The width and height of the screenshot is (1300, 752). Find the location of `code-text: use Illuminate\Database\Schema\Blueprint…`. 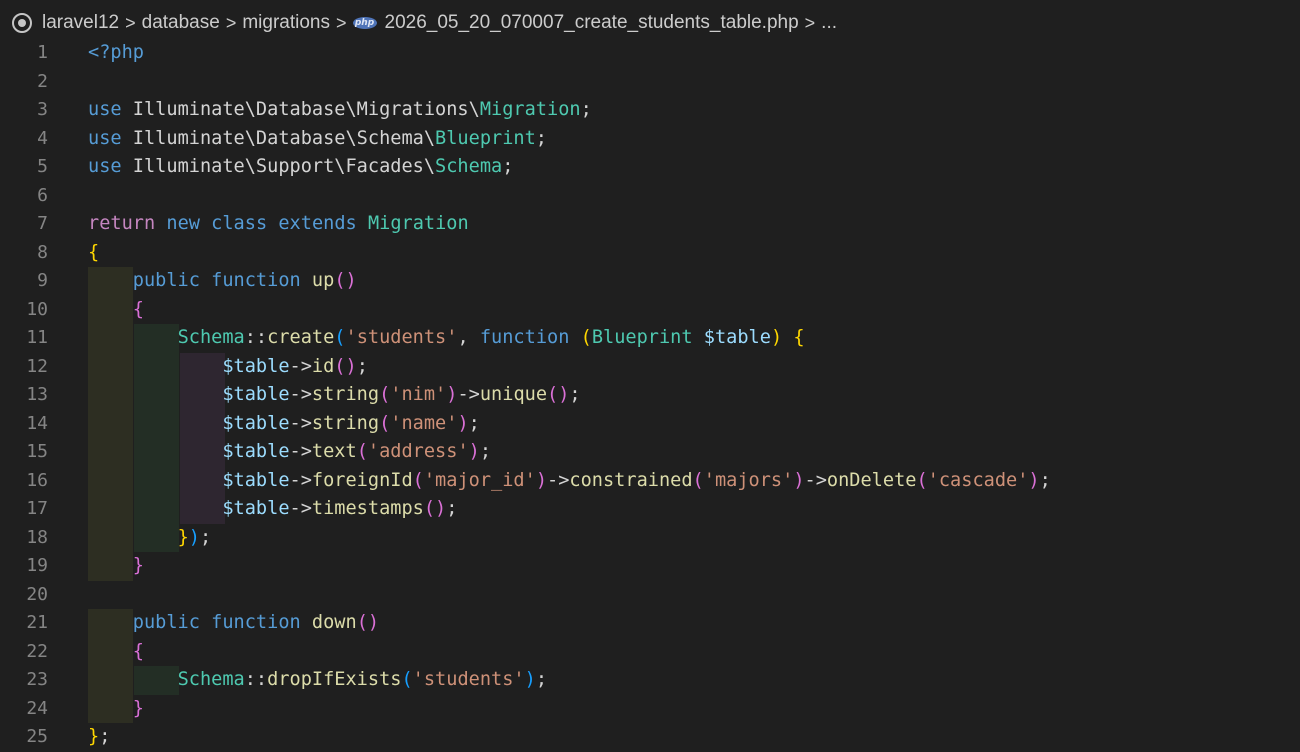

code-text: use Illuminate\Database\Schema\Blueprint… is located at coordinates (317, 138).